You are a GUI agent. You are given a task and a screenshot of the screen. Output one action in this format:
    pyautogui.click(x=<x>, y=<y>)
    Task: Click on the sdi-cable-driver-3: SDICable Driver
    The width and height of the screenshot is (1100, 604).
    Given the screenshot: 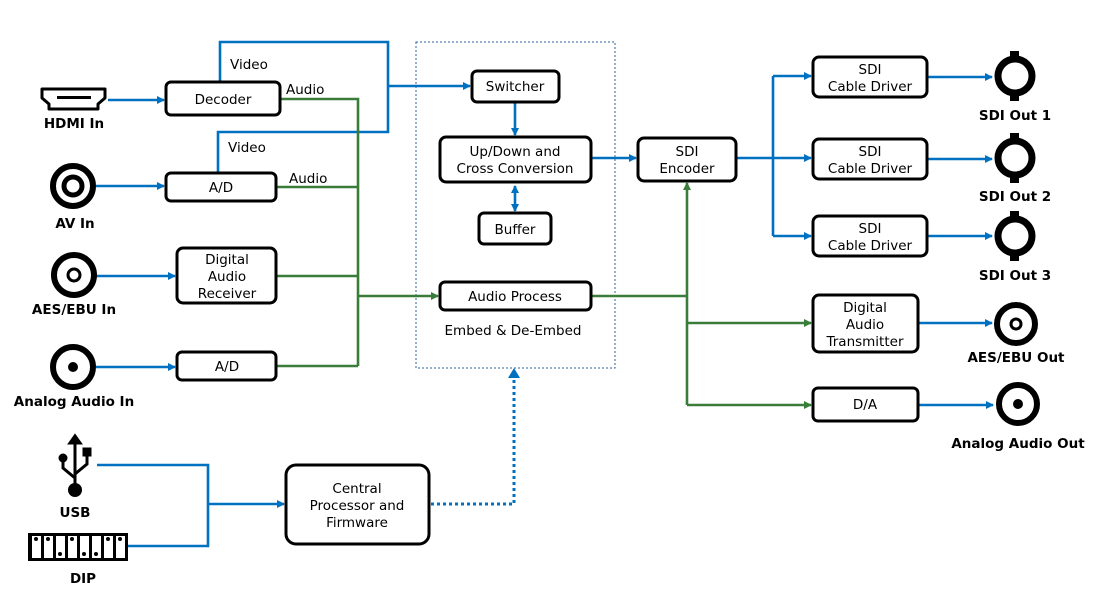 What is the action you would take?
    pyautogui.click(x=870, y=236)
    